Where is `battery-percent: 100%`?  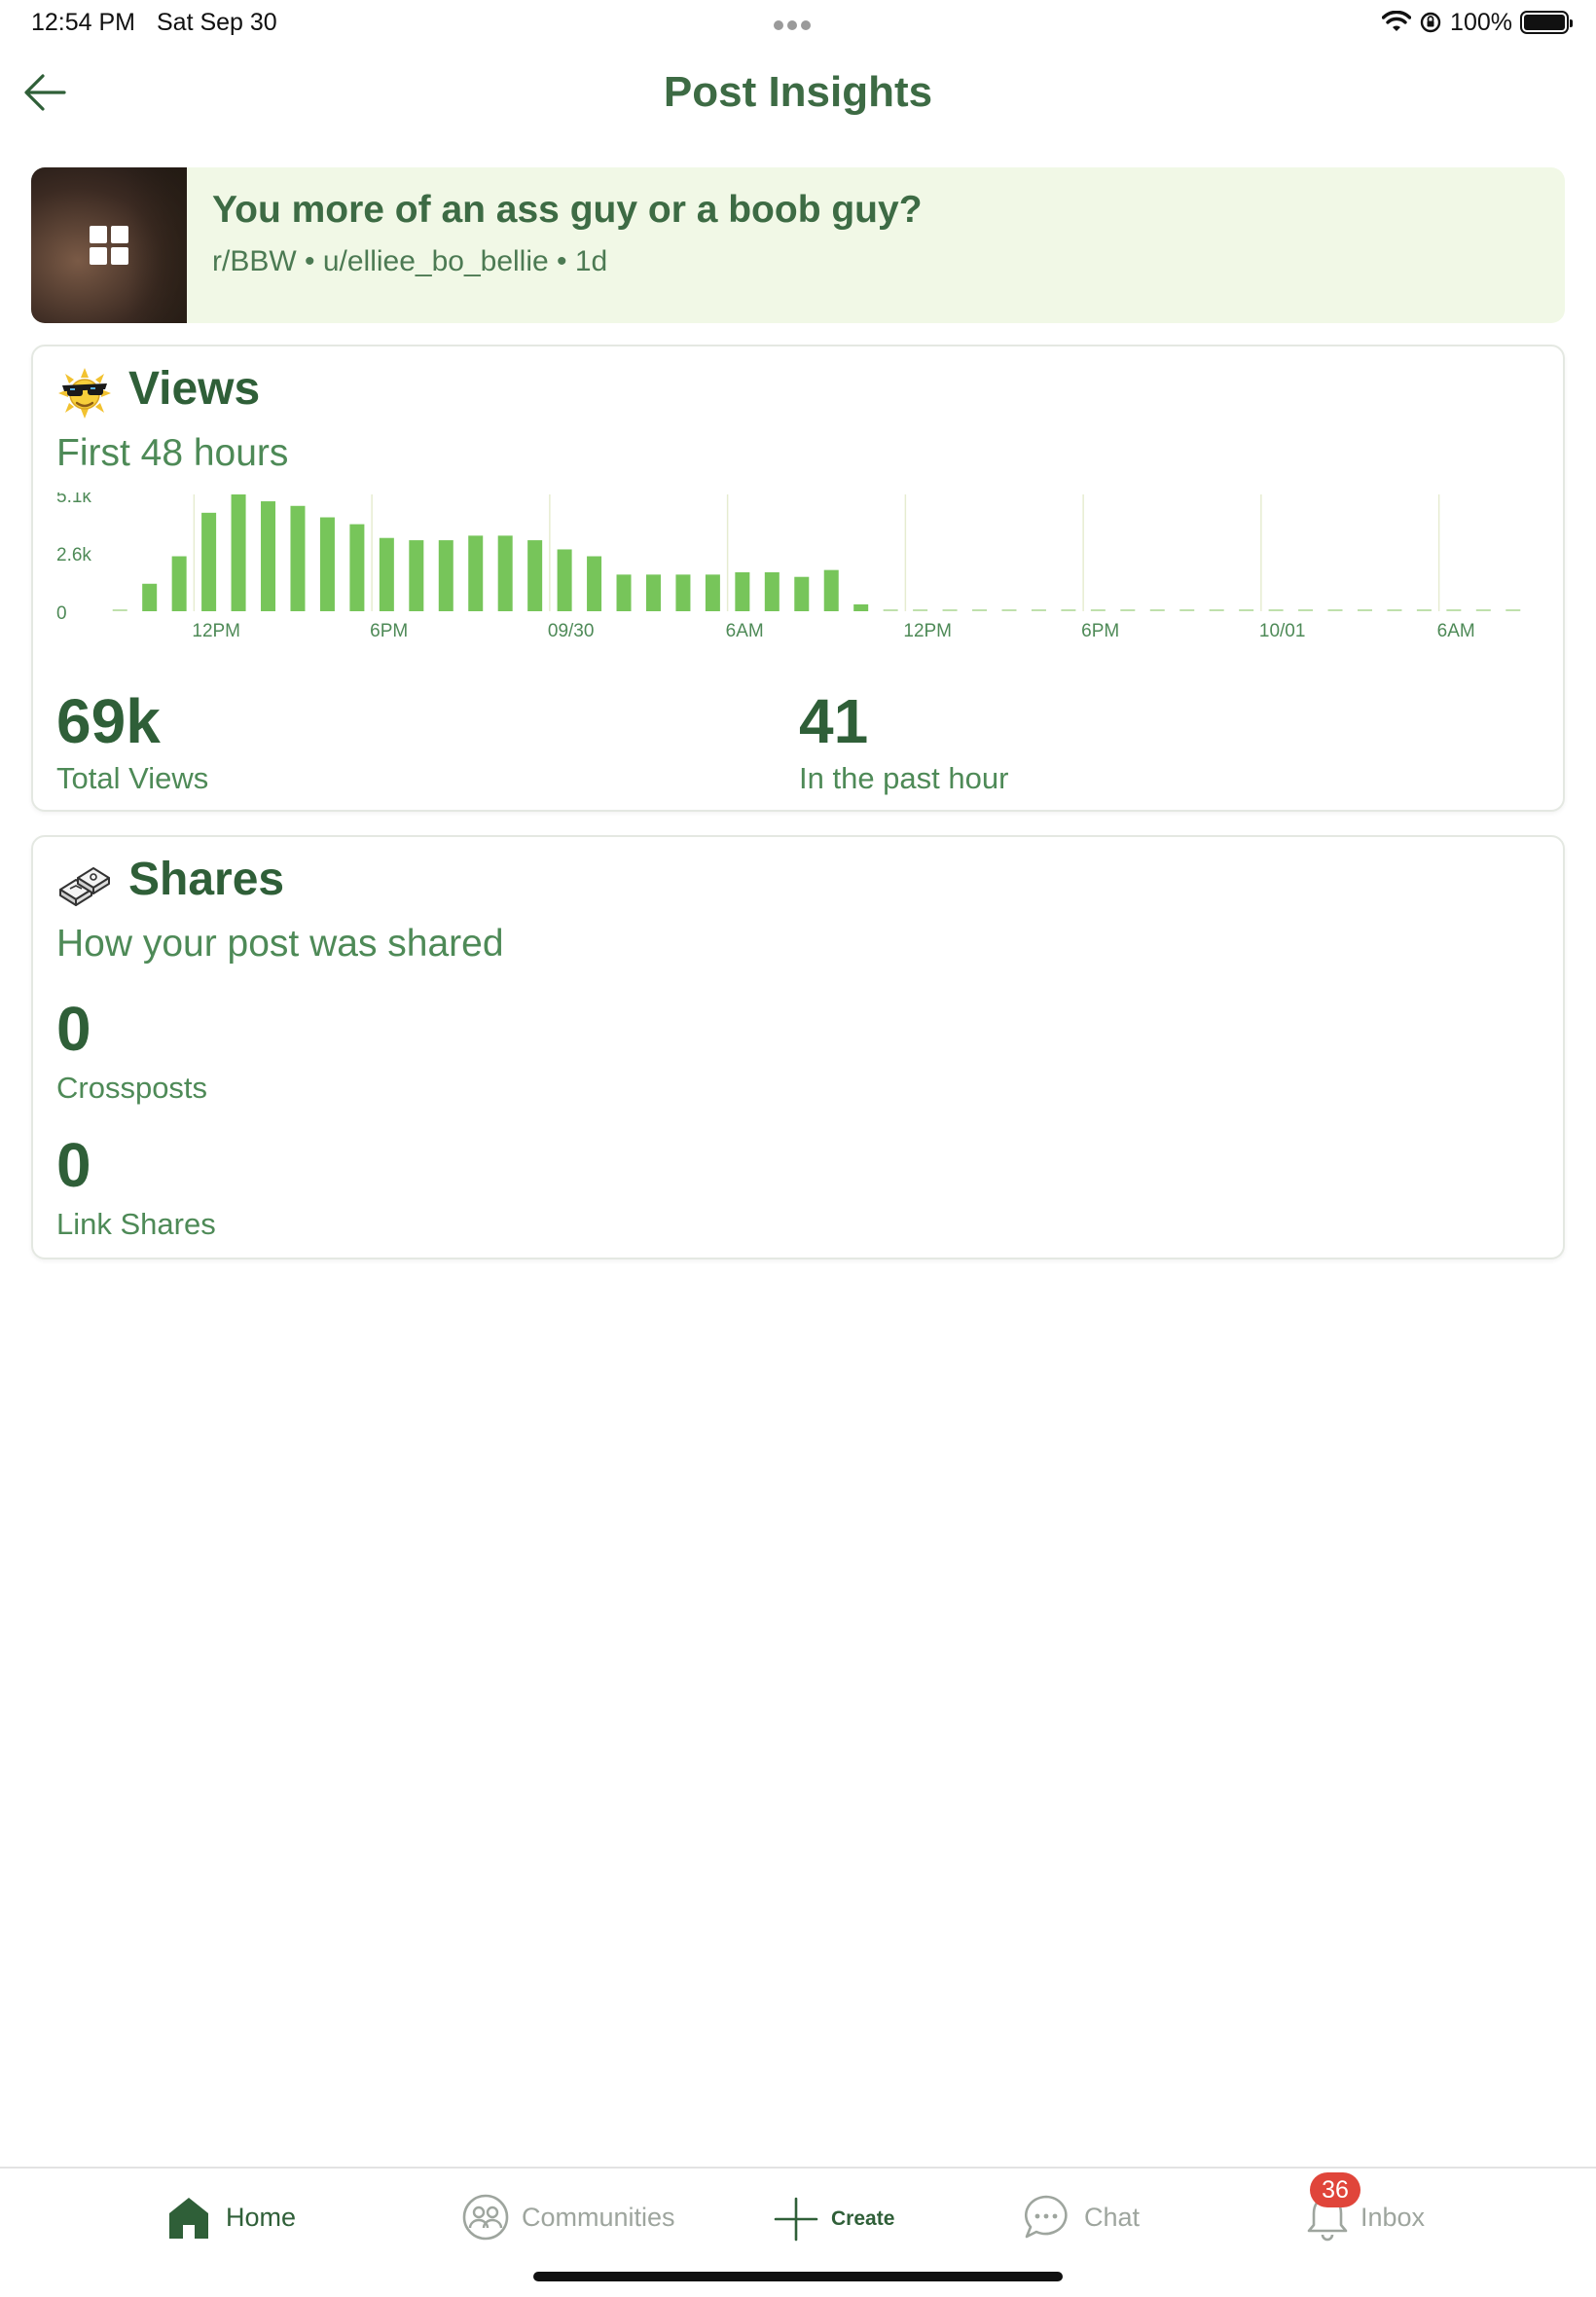
battery-percent: 100% is located at coordinates (1481, 22).